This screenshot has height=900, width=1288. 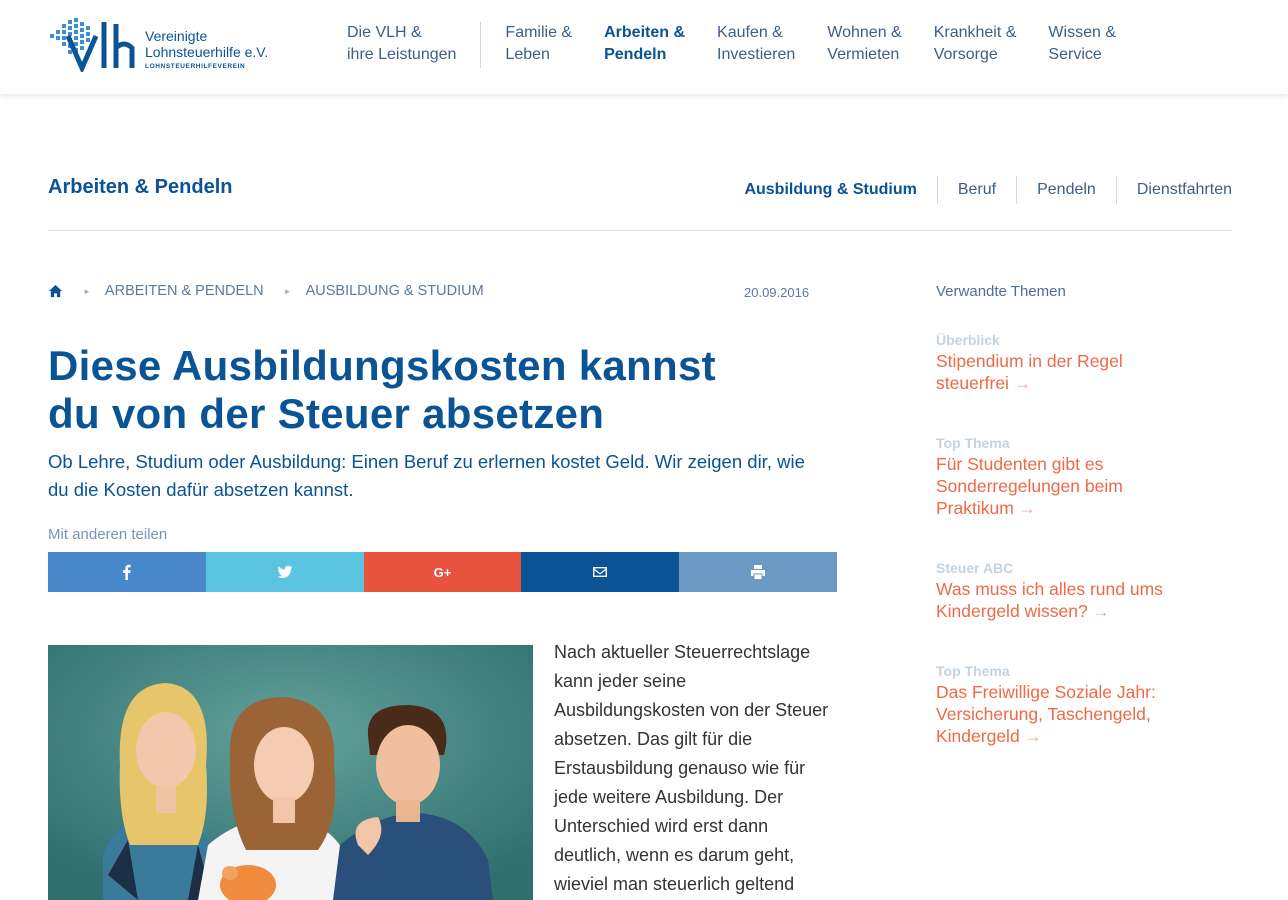 What do you see at coordinates (1173, 190) in the screenshot?
I see `subnav-dienstfahrten: Dienstfahrten` at bounding box center [1173, 190].